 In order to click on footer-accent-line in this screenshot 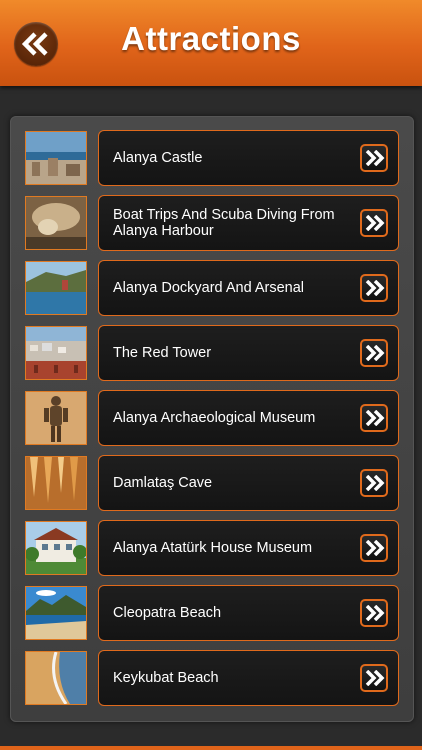, I will do `click(211, 748)`.